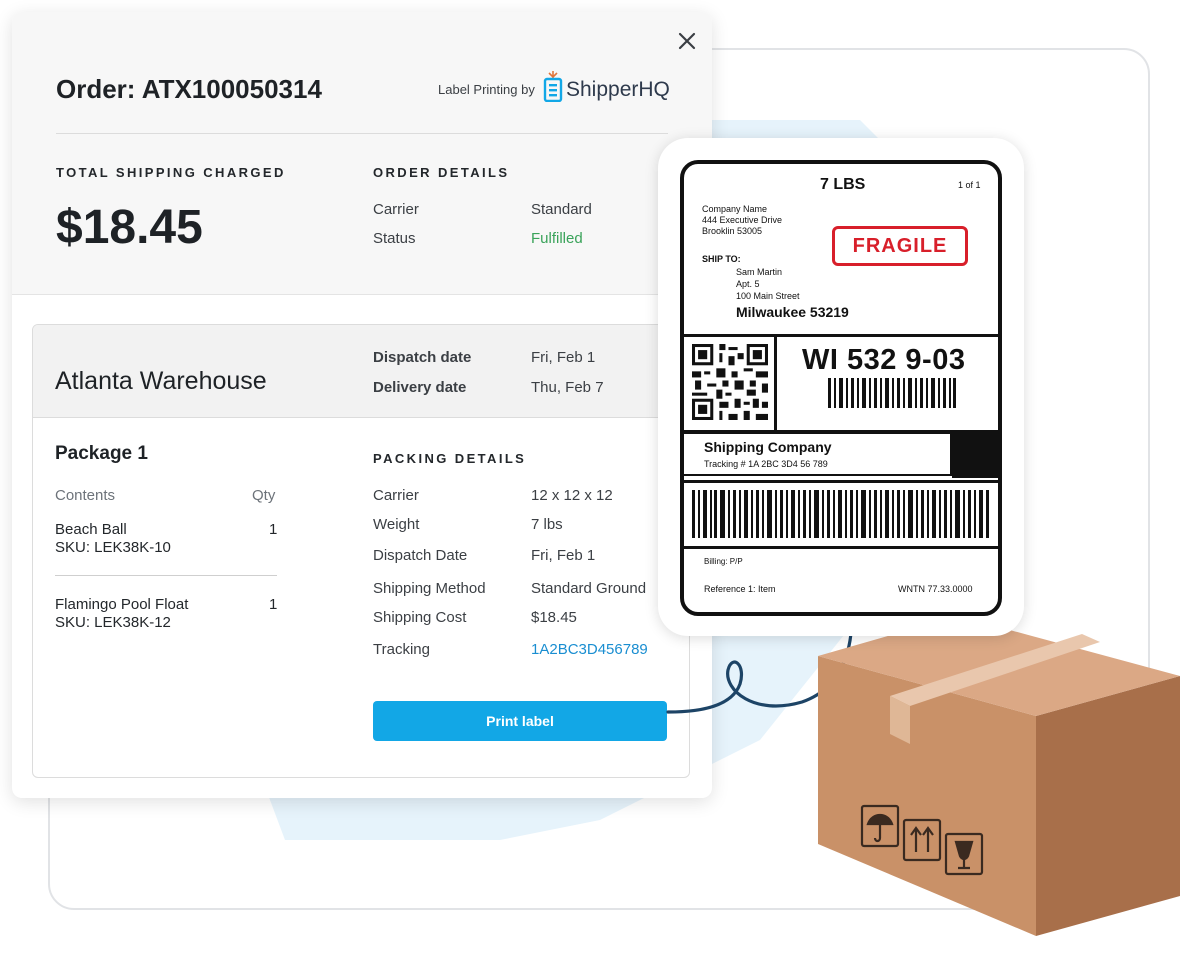 The height and width of the screenshot is (960, 1200). What do you see at coordinates (775, 385) in the screenshot?
I see `label-vertical-divider` at bounding box center [775, 385].